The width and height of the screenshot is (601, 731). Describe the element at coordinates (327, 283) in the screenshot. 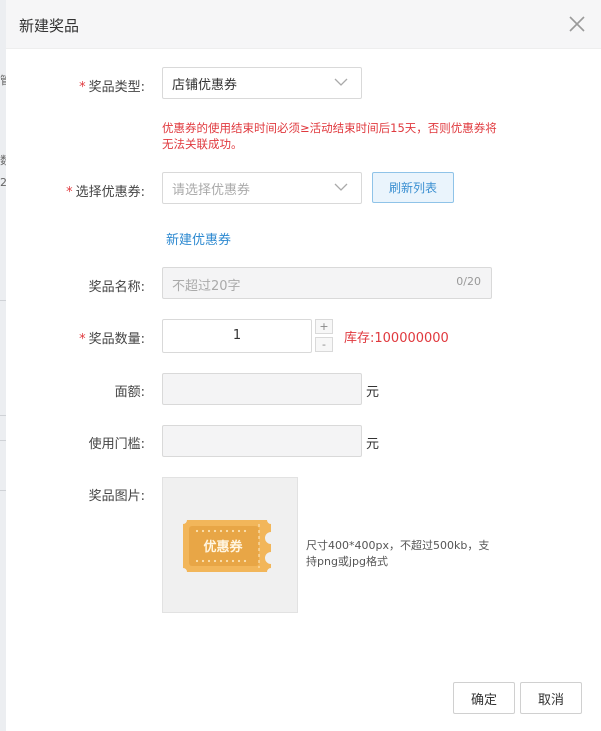

I see `prize-name-input: 不超过20字 0/20` at that location.